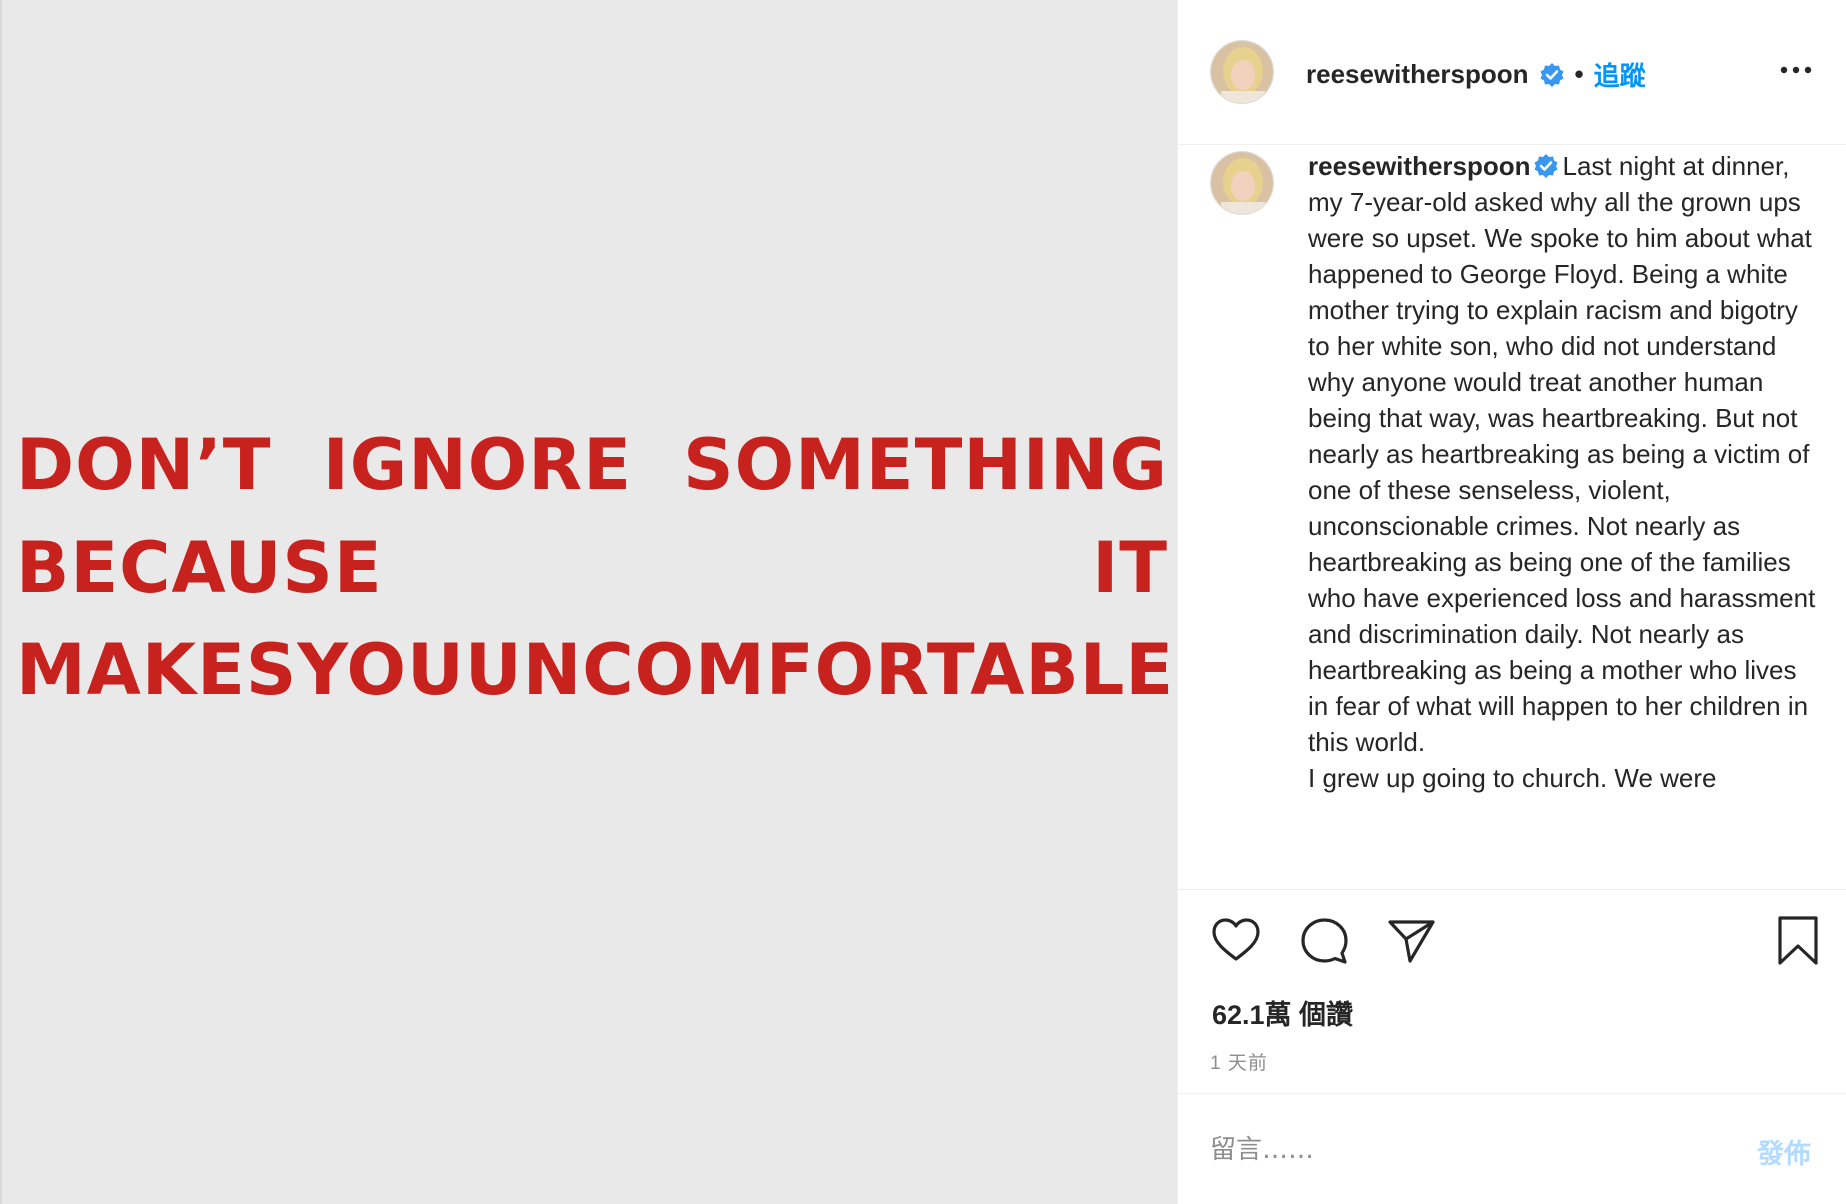 The image size is (1846, 1204). Describe the element at coordinates (592, 568) in the screenshot. I see `poster-line-2: BECAUSE IT` at that location.